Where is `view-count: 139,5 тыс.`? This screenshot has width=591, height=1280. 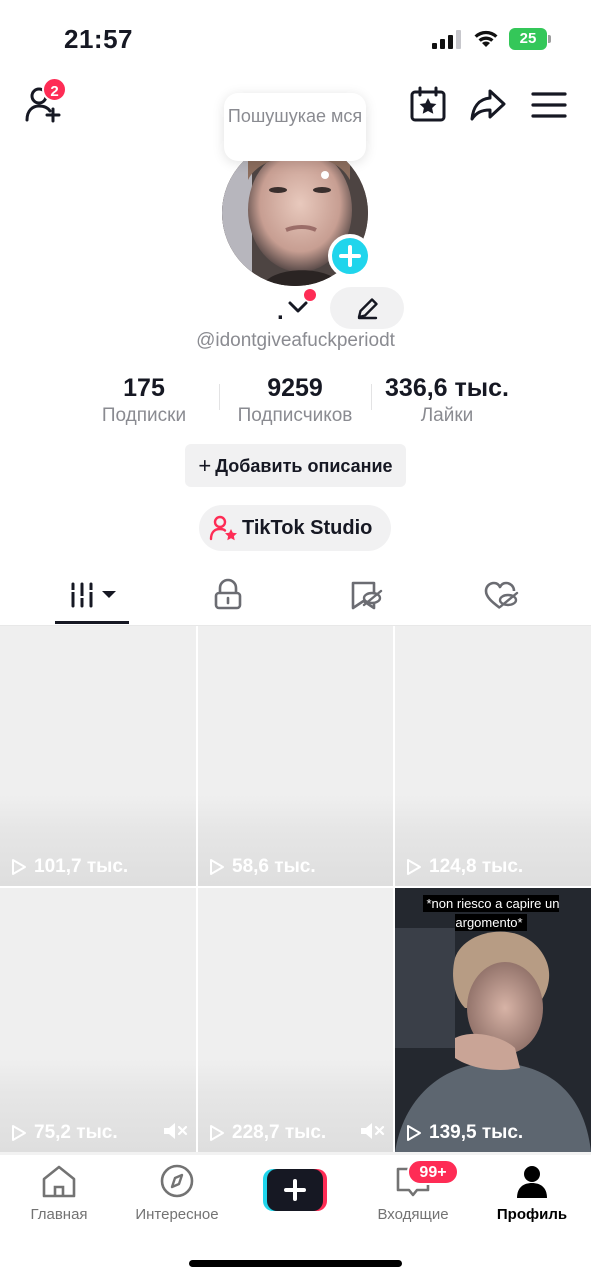 view-count: 139,5 тыс. is located at coordinates (476, 1132).